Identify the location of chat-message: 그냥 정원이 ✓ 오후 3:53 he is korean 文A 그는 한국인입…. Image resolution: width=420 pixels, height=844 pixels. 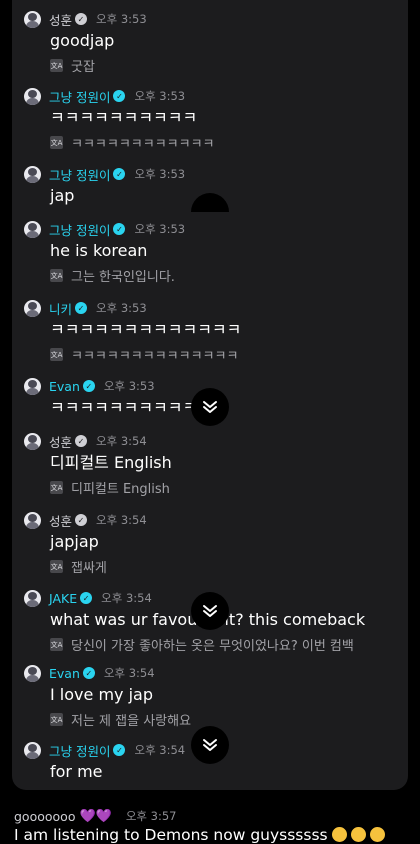
(214, 252).